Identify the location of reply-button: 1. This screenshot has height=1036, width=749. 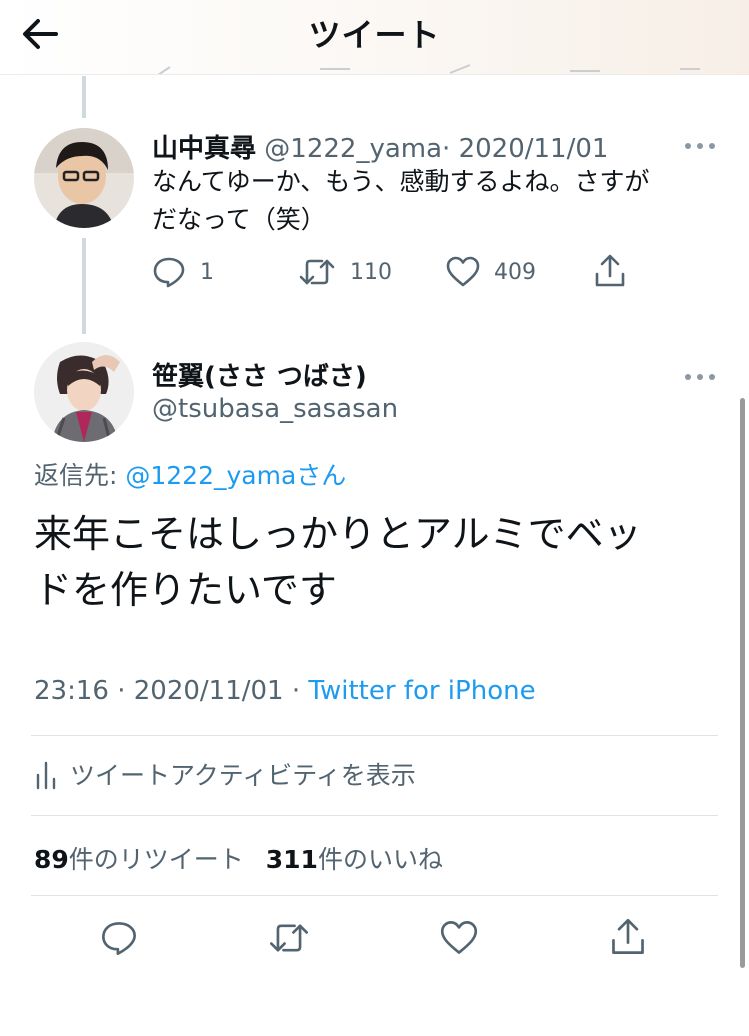
(183, 272).